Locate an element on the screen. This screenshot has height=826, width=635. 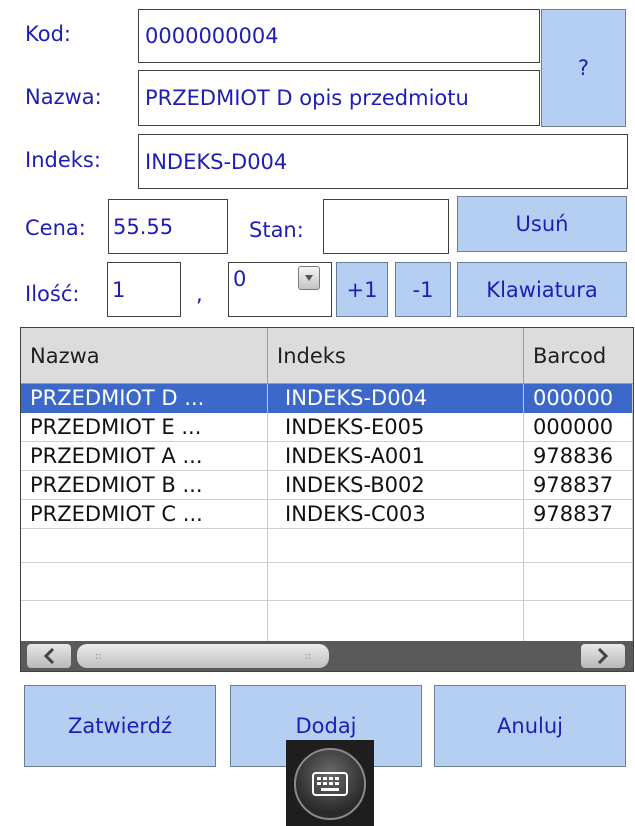
cena-field: 55.55 is located at coordinates (168, 226).